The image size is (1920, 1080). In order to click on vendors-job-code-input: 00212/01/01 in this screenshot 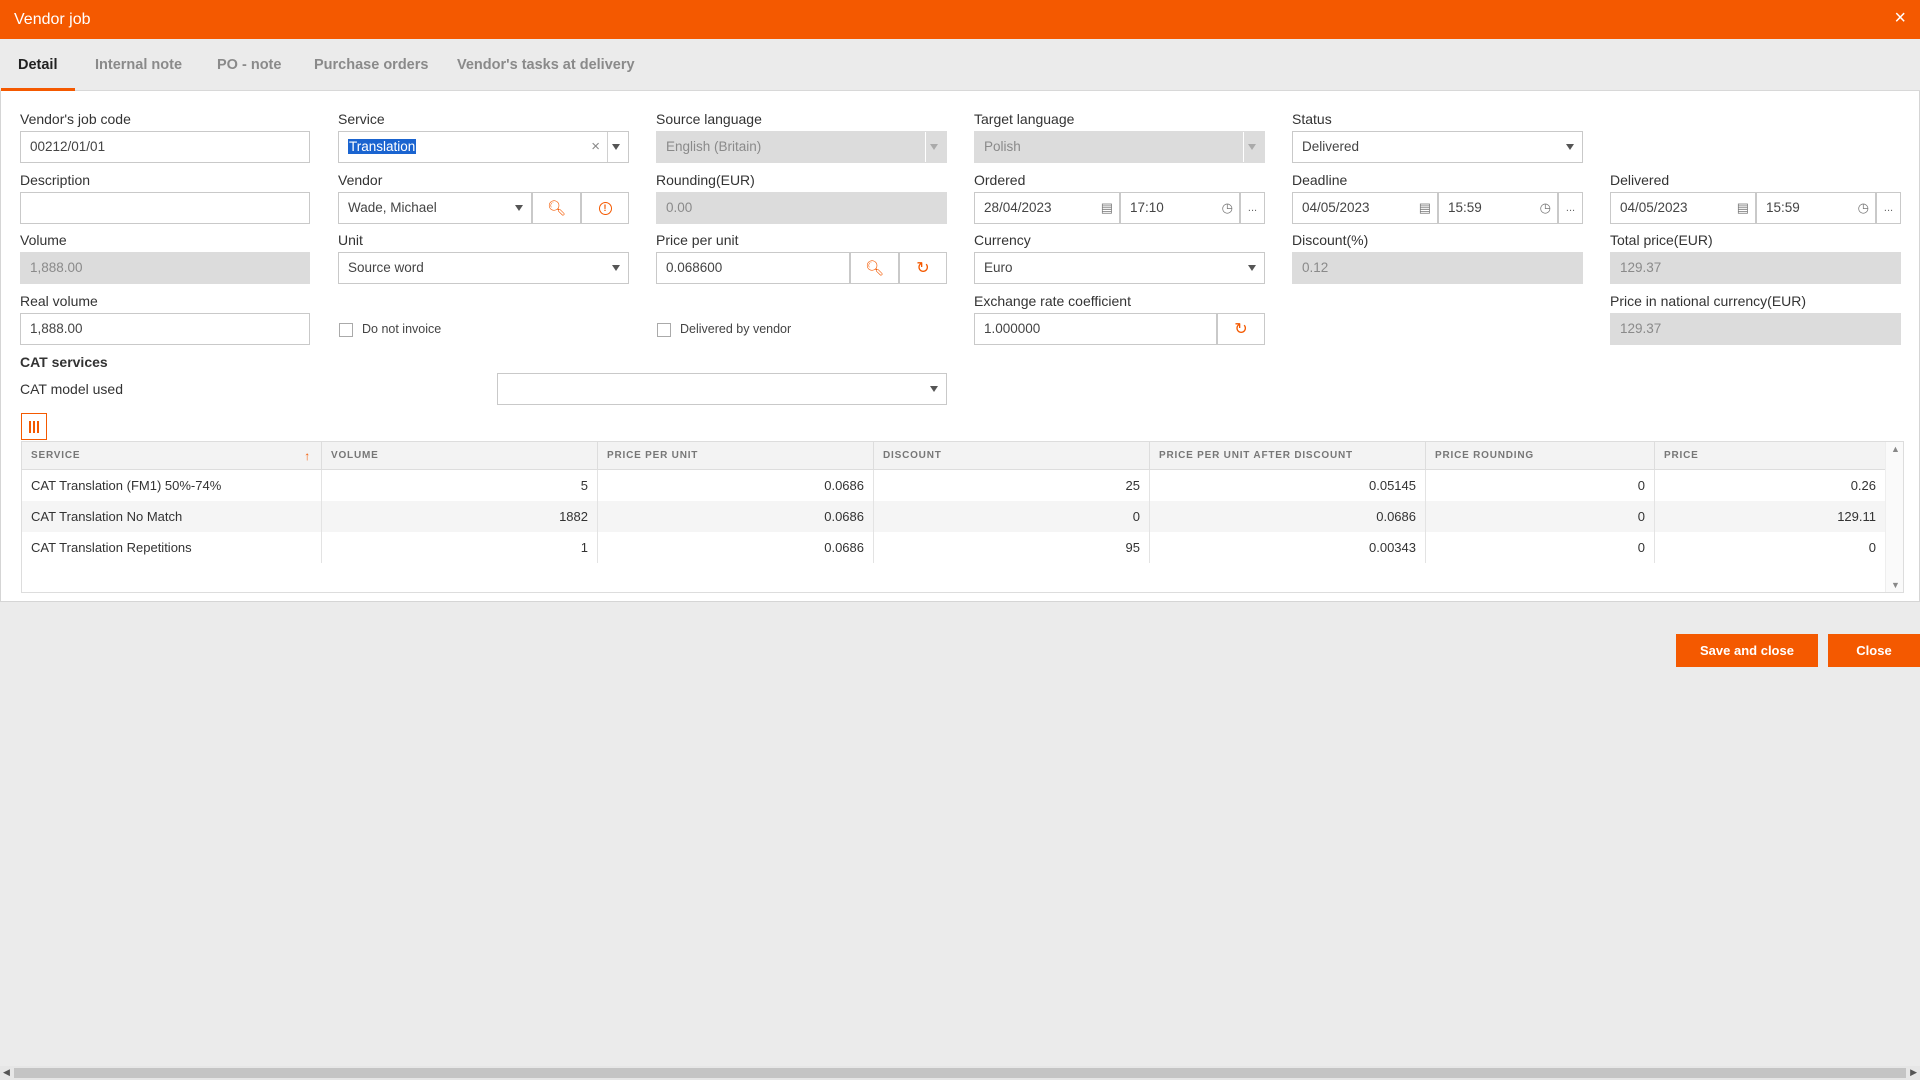, I will do `click(165, 147)`.